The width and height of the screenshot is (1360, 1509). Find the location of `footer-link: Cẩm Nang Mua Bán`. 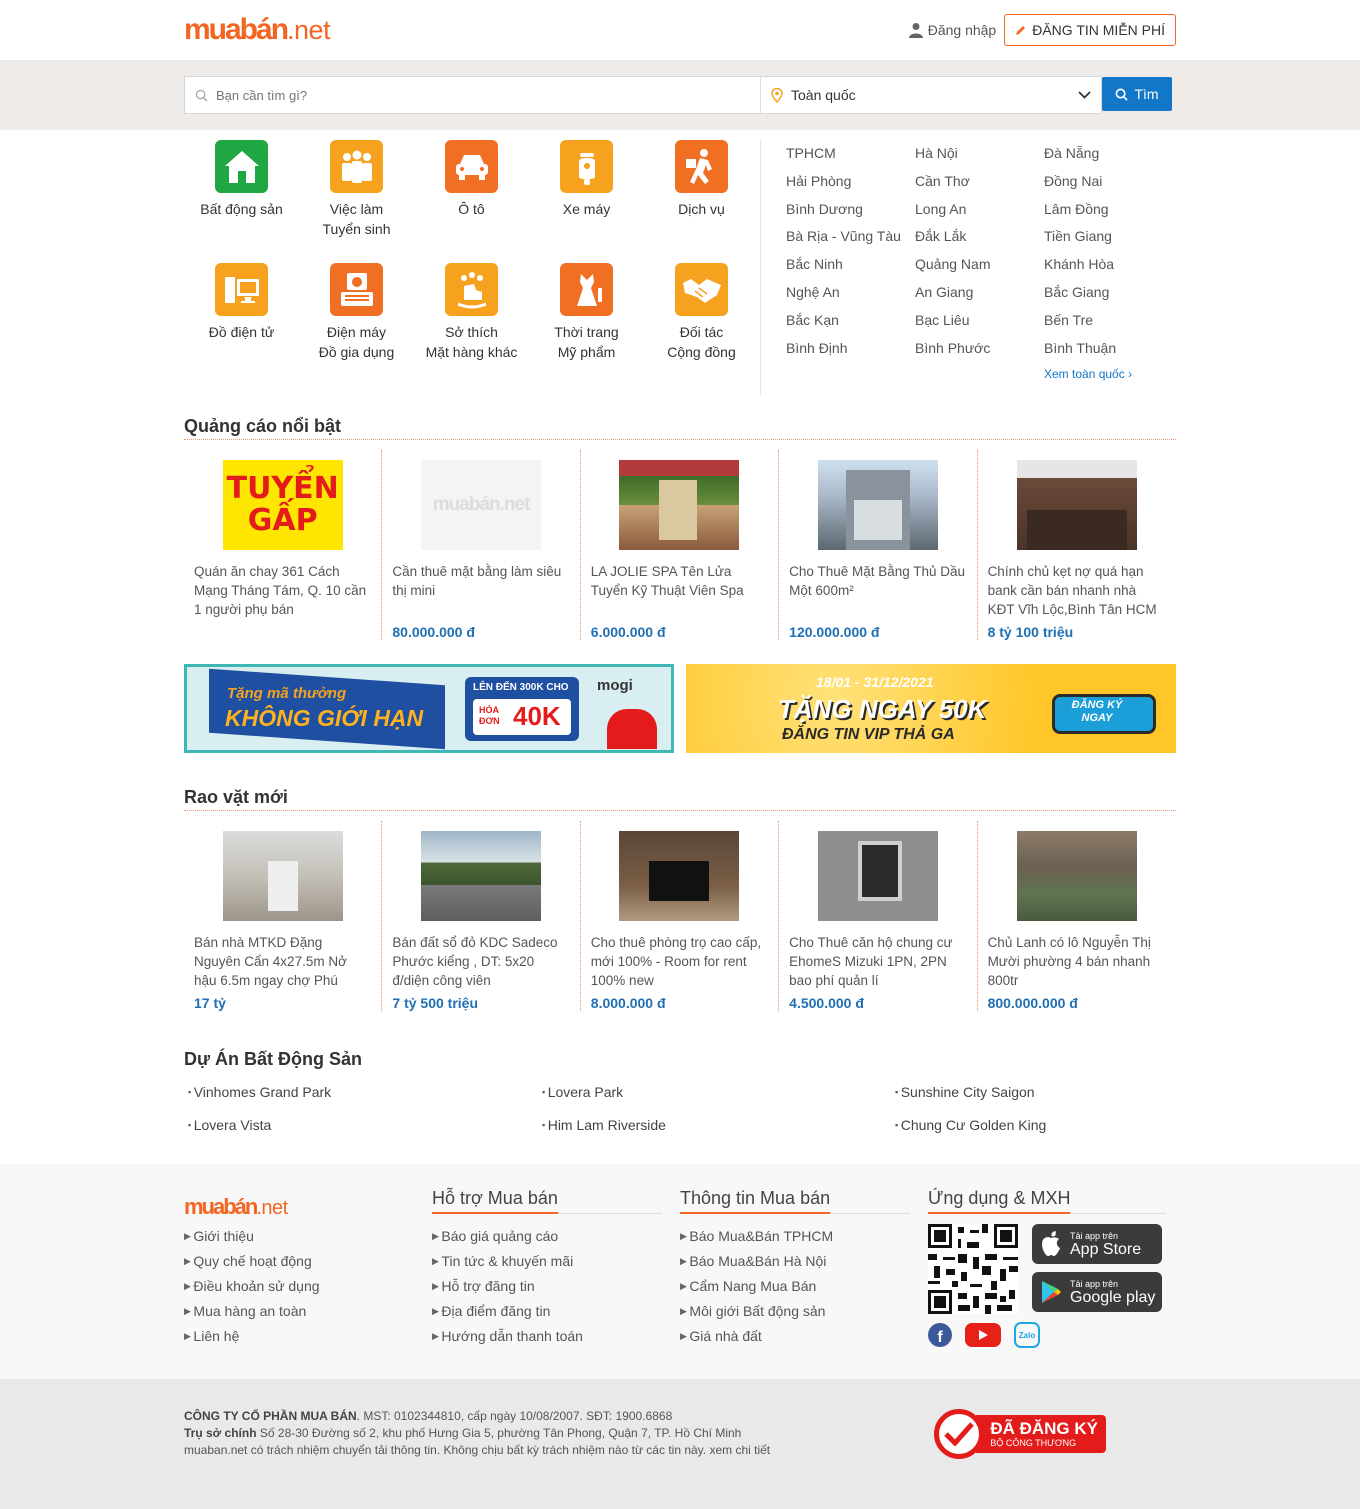

footer-link: Cẩm Nang Mua Bán is located at coordinates (804, 1286).